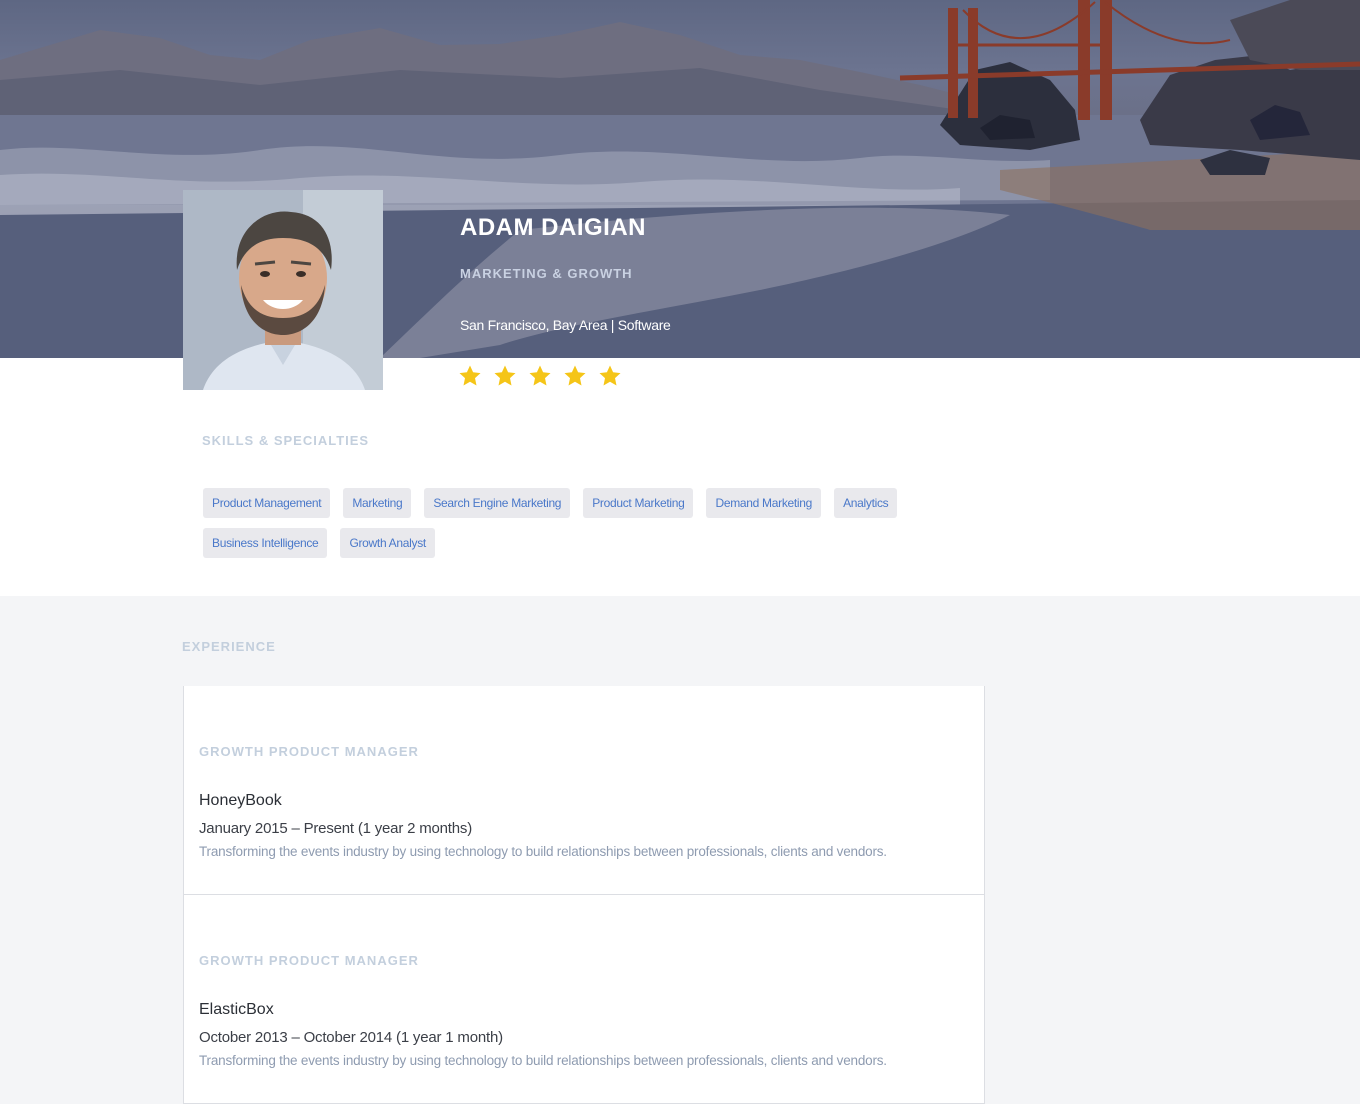  I want to click on skill-tag: Product Marketing, so click(638, 503).